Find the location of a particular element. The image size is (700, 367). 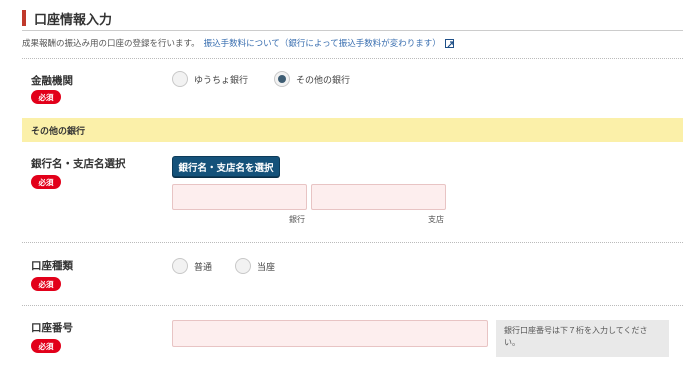

radio-label: 当座 is located at coordinates (266, 267).